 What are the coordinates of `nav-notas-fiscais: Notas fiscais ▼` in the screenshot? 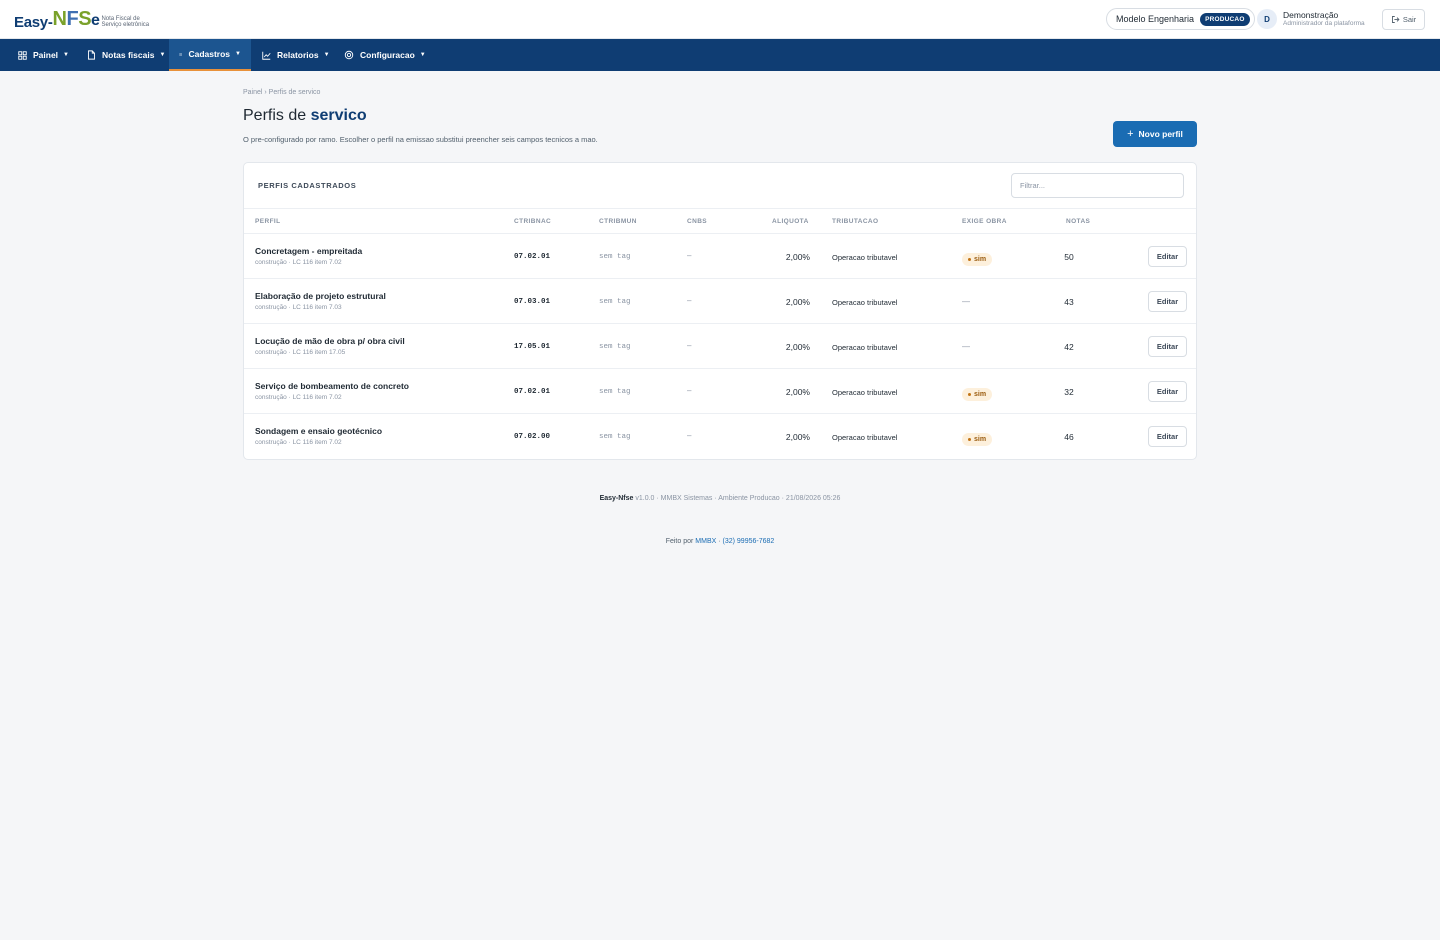 It's located at (126, 55).